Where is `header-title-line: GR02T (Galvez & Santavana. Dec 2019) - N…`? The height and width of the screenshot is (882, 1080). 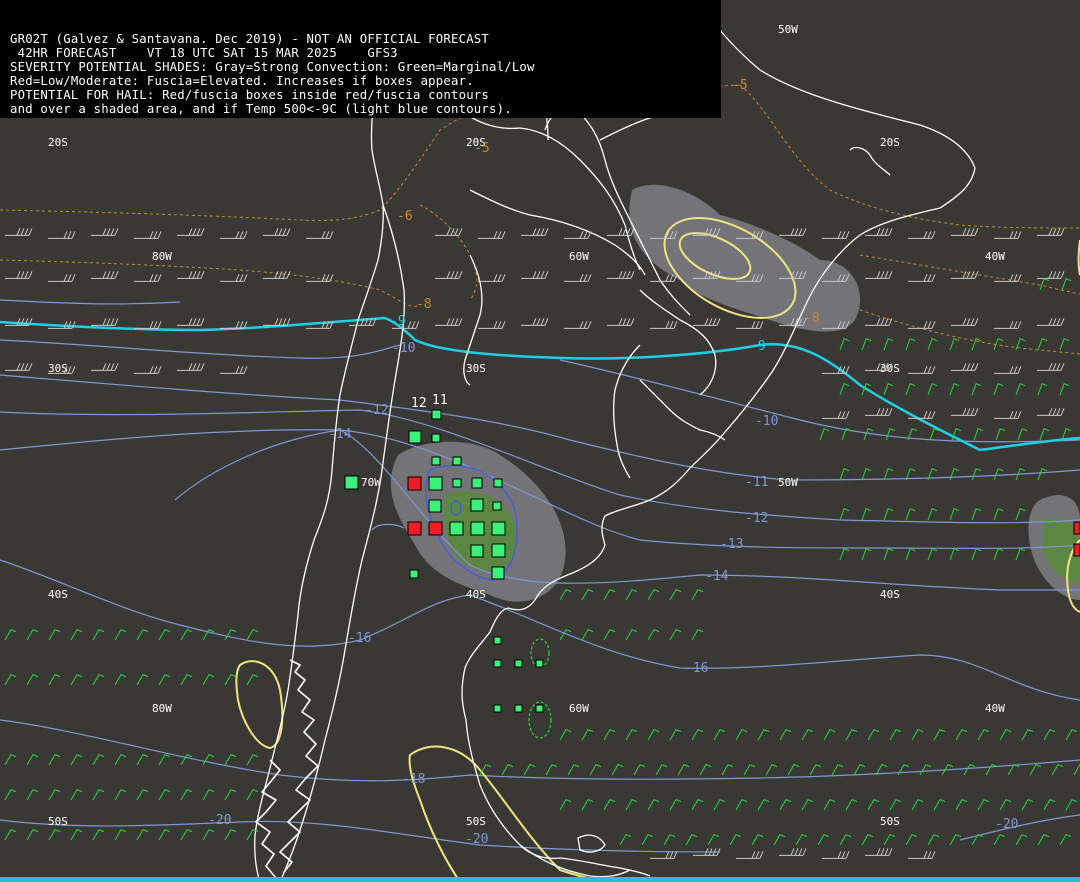 header-title-line: GR02T (Galvez & Santavana. Dec 2019) - N… is located at coordinates (250, 39).